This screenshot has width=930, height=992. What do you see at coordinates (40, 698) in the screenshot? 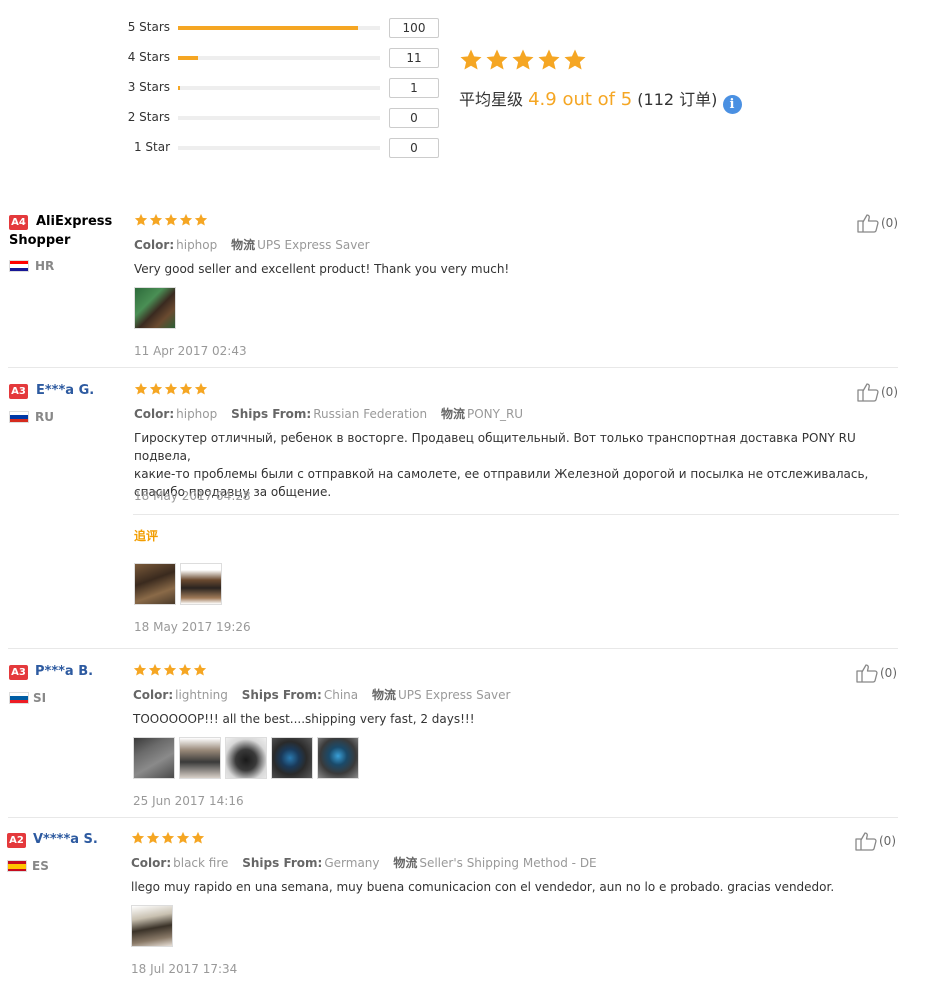
I see `reviewer-country: SI` at bounding box center [40, 698].